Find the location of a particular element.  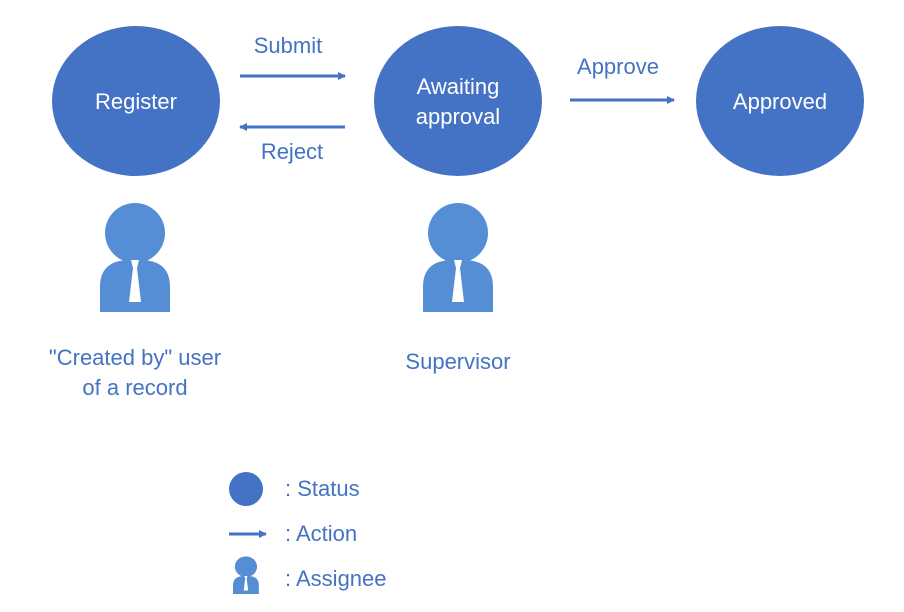

action-label-submit: Submit is located at coordinates (288, 45).